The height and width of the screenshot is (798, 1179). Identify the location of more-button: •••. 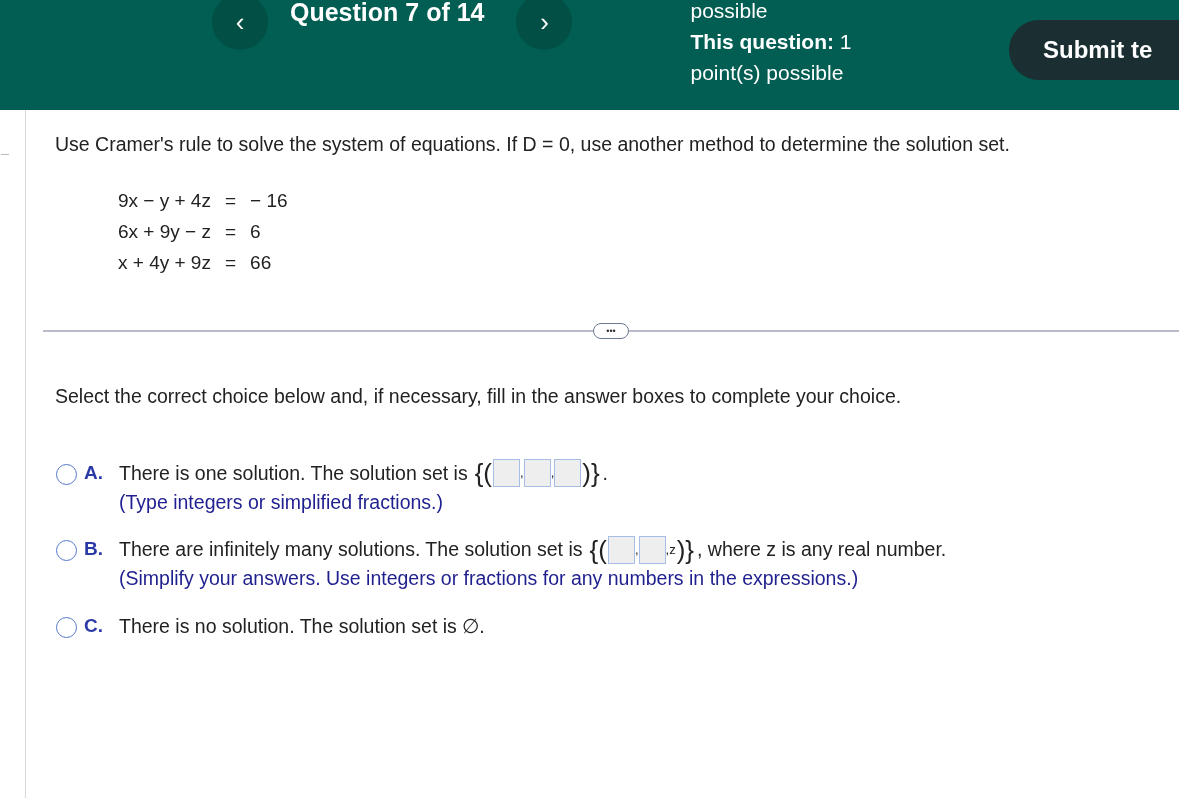
(611, 331).